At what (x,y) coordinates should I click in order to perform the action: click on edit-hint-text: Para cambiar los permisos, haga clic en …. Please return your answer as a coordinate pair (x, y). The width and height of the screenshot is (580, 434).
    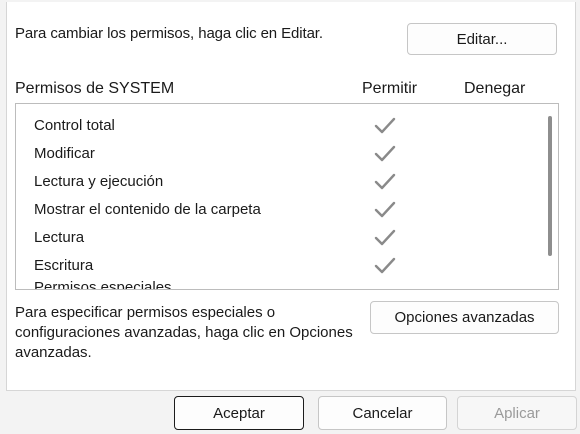
    Looking at the image, I should click on (169, 33).